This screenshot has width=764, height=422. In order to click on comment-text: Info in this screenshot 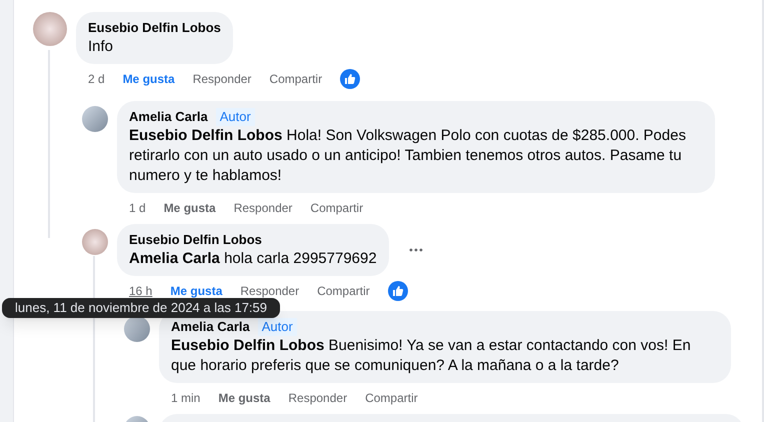, I will do `click(101, 47)`.